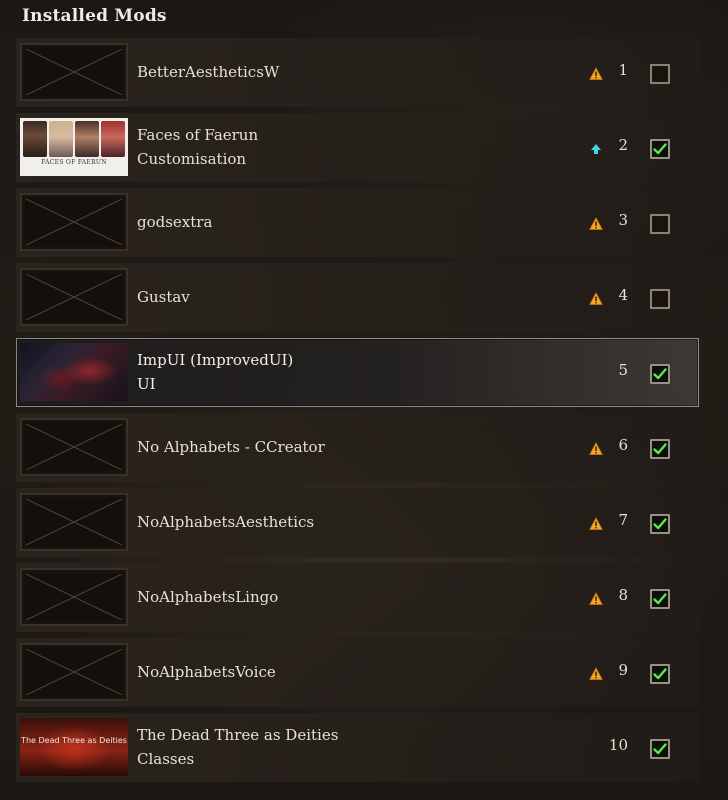 The image size is (728, 800). What do you see at coordinates (623, 295) in the screenshot?
I see `mod-load-order: 4` at bounding box center [623, 295].